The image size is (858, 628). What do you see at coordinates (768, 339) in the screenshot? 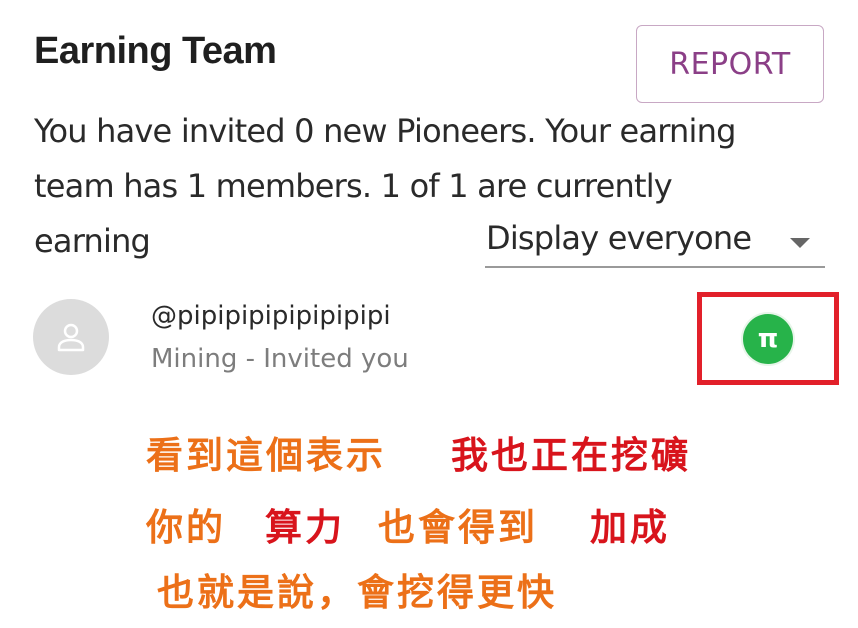
I see `pi-icon: π` at bounding box center [768, 339].